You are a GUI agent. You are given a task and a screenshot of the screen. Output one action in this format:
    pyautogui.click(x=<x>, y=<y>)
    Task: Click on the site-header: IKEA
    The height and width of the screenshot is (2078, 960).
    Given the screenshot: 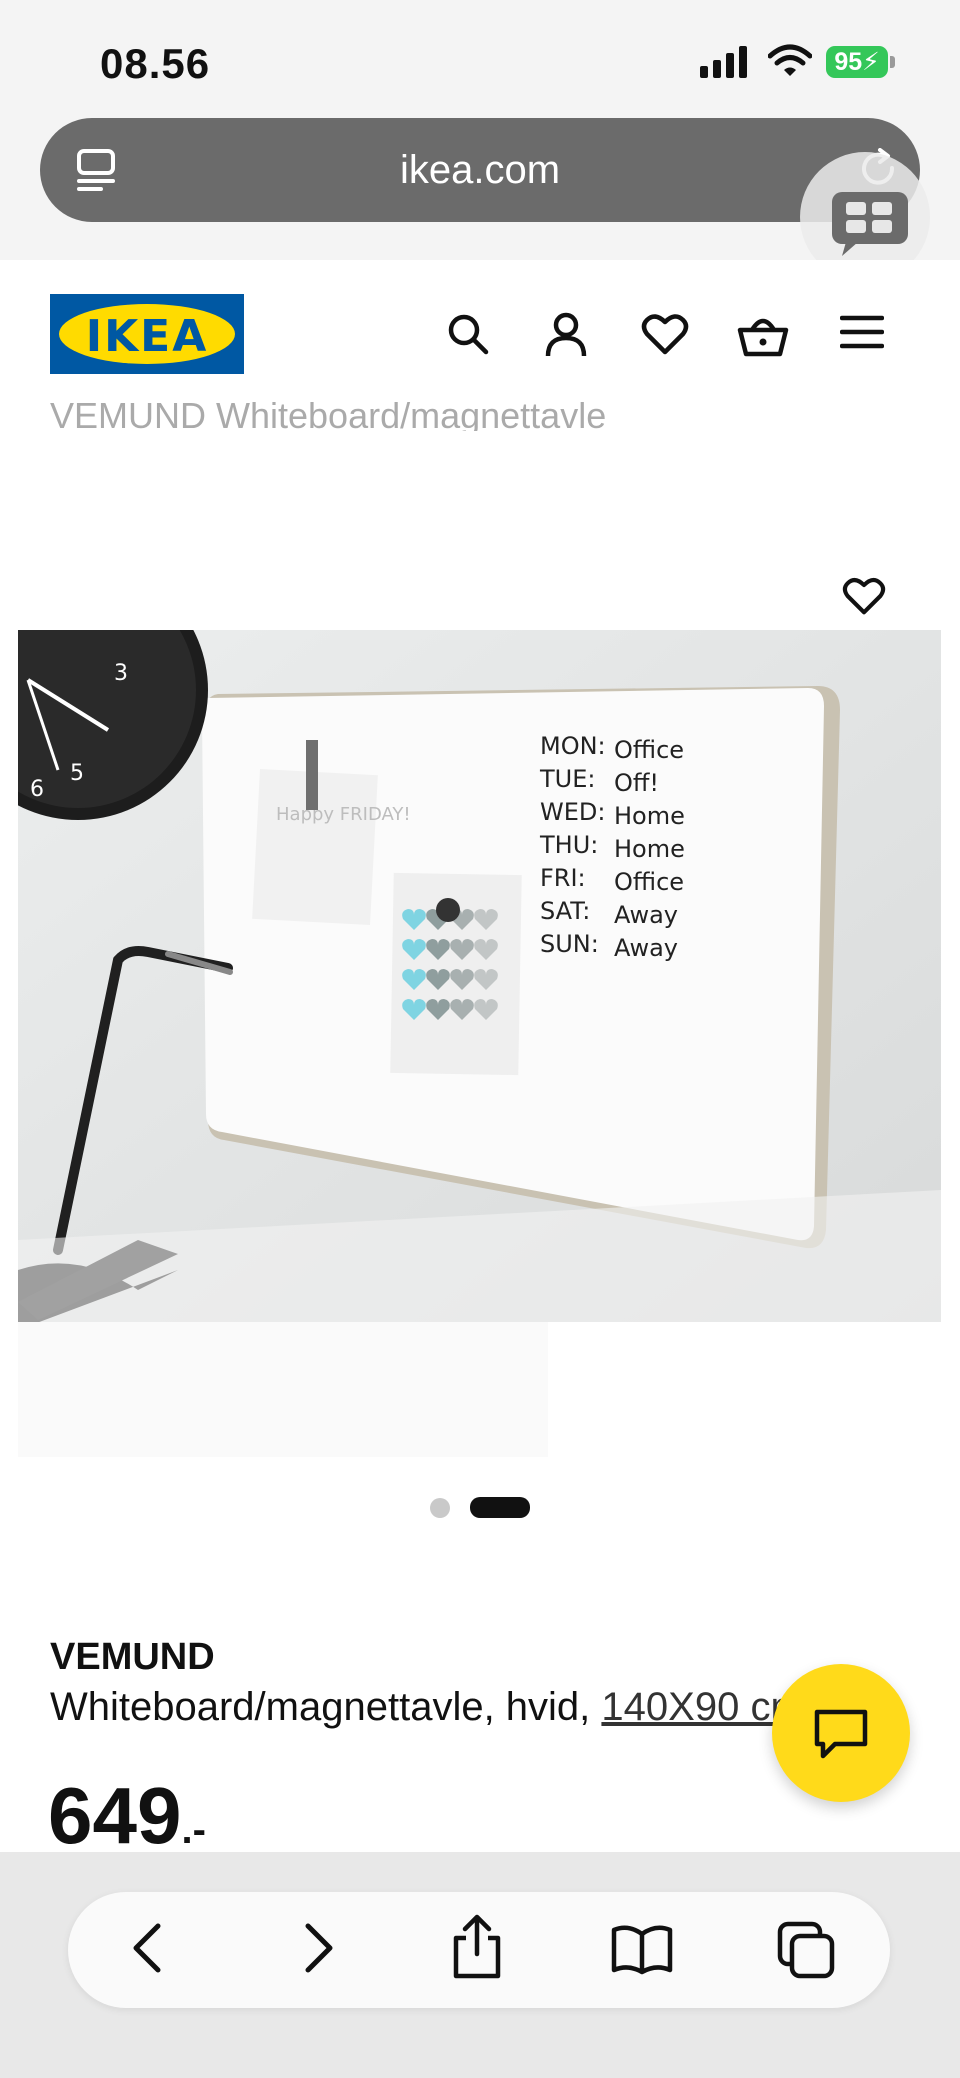 What is the action you would take?
    pyautogui.click(x=480, y=336)
    